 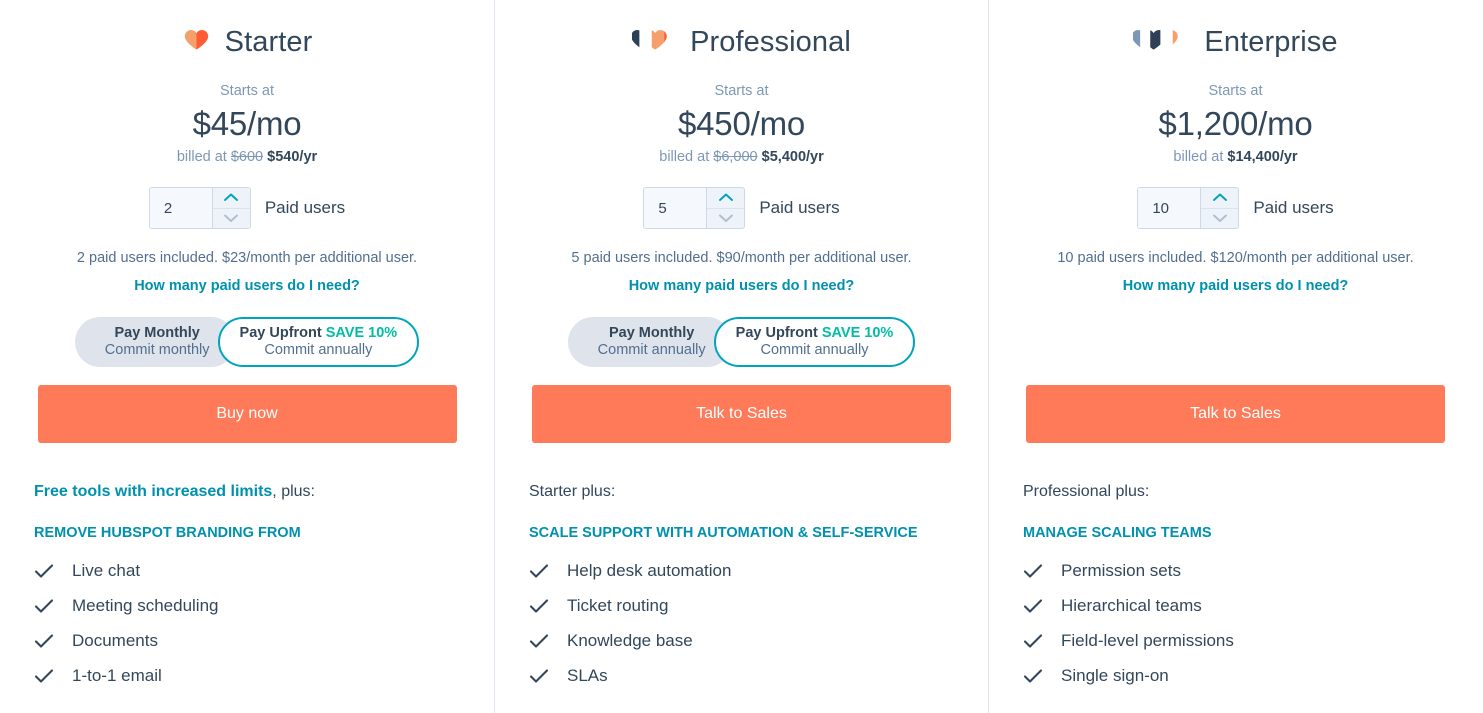 I want to click on plan-header-starter: Starter, so click(x=247, y=42).